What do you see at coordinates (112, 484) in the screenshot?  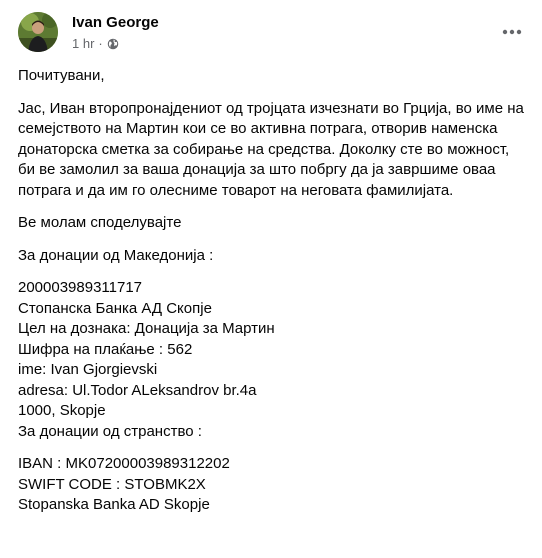 I see `swift-code: SWIFT CODE : STOBMK2X` at bounding box center [112, 484].